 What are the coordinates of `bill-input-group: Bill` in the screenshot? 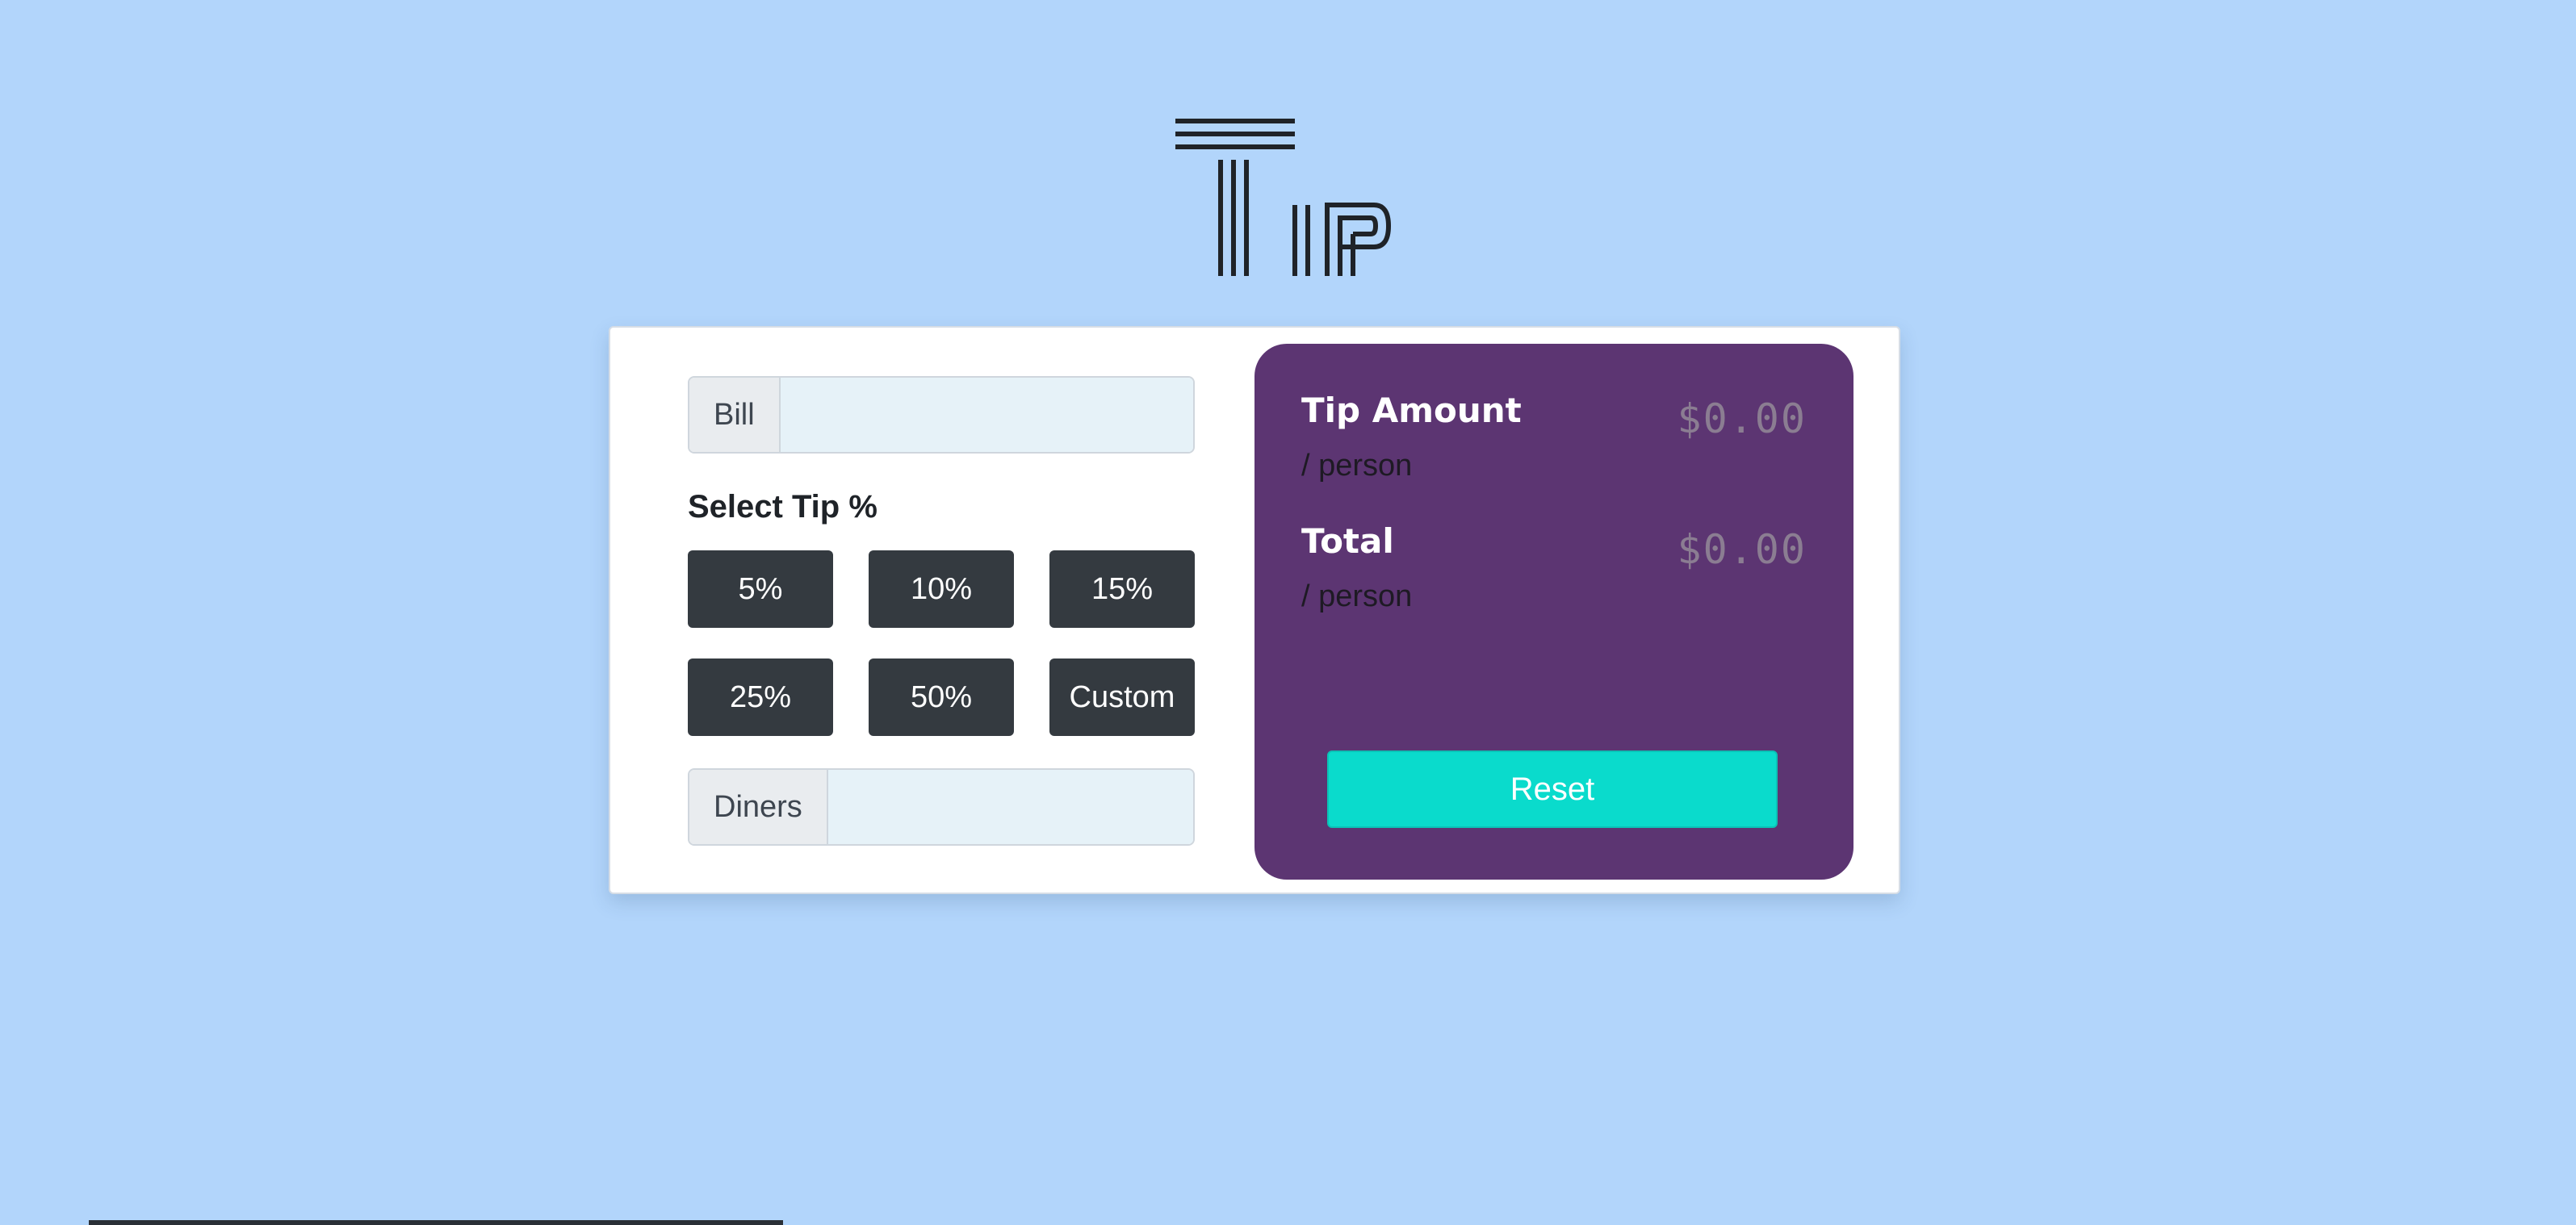 It's located at (942, 415).